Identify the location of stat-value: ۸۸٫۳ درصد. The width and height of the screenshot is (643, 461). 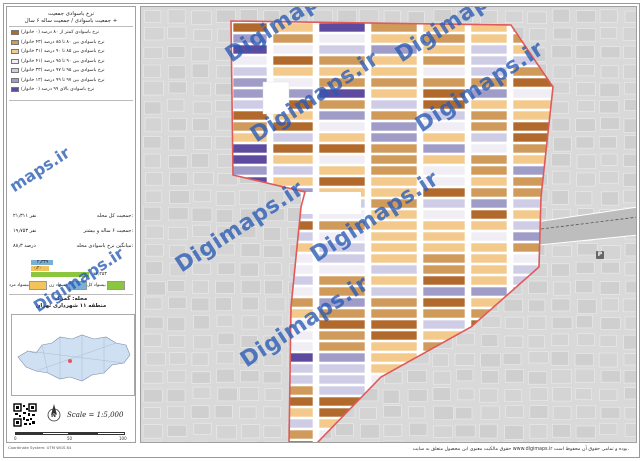
(24, 246).